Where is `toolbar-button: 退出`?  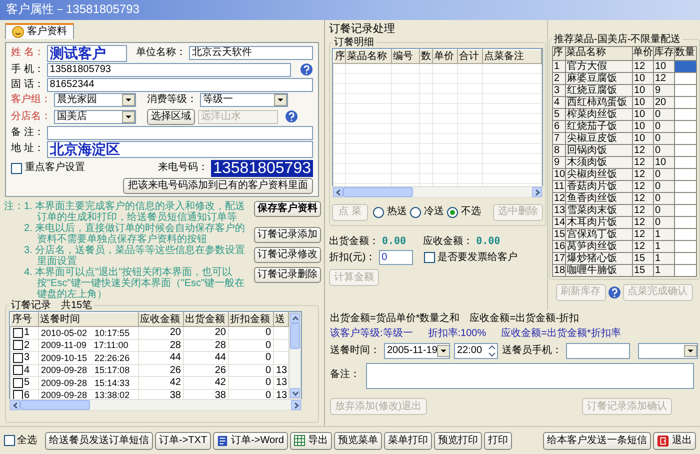
toolbar-button: 退出 is located at coordinates (674, 441).